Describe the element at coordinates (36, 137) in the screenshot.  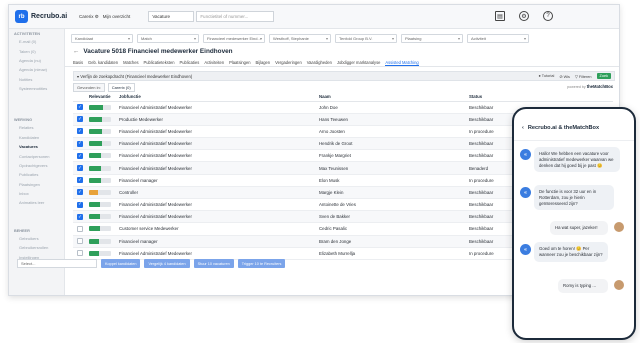
I see `sidebar-item-kandidaten: Kandidaten` at that location.